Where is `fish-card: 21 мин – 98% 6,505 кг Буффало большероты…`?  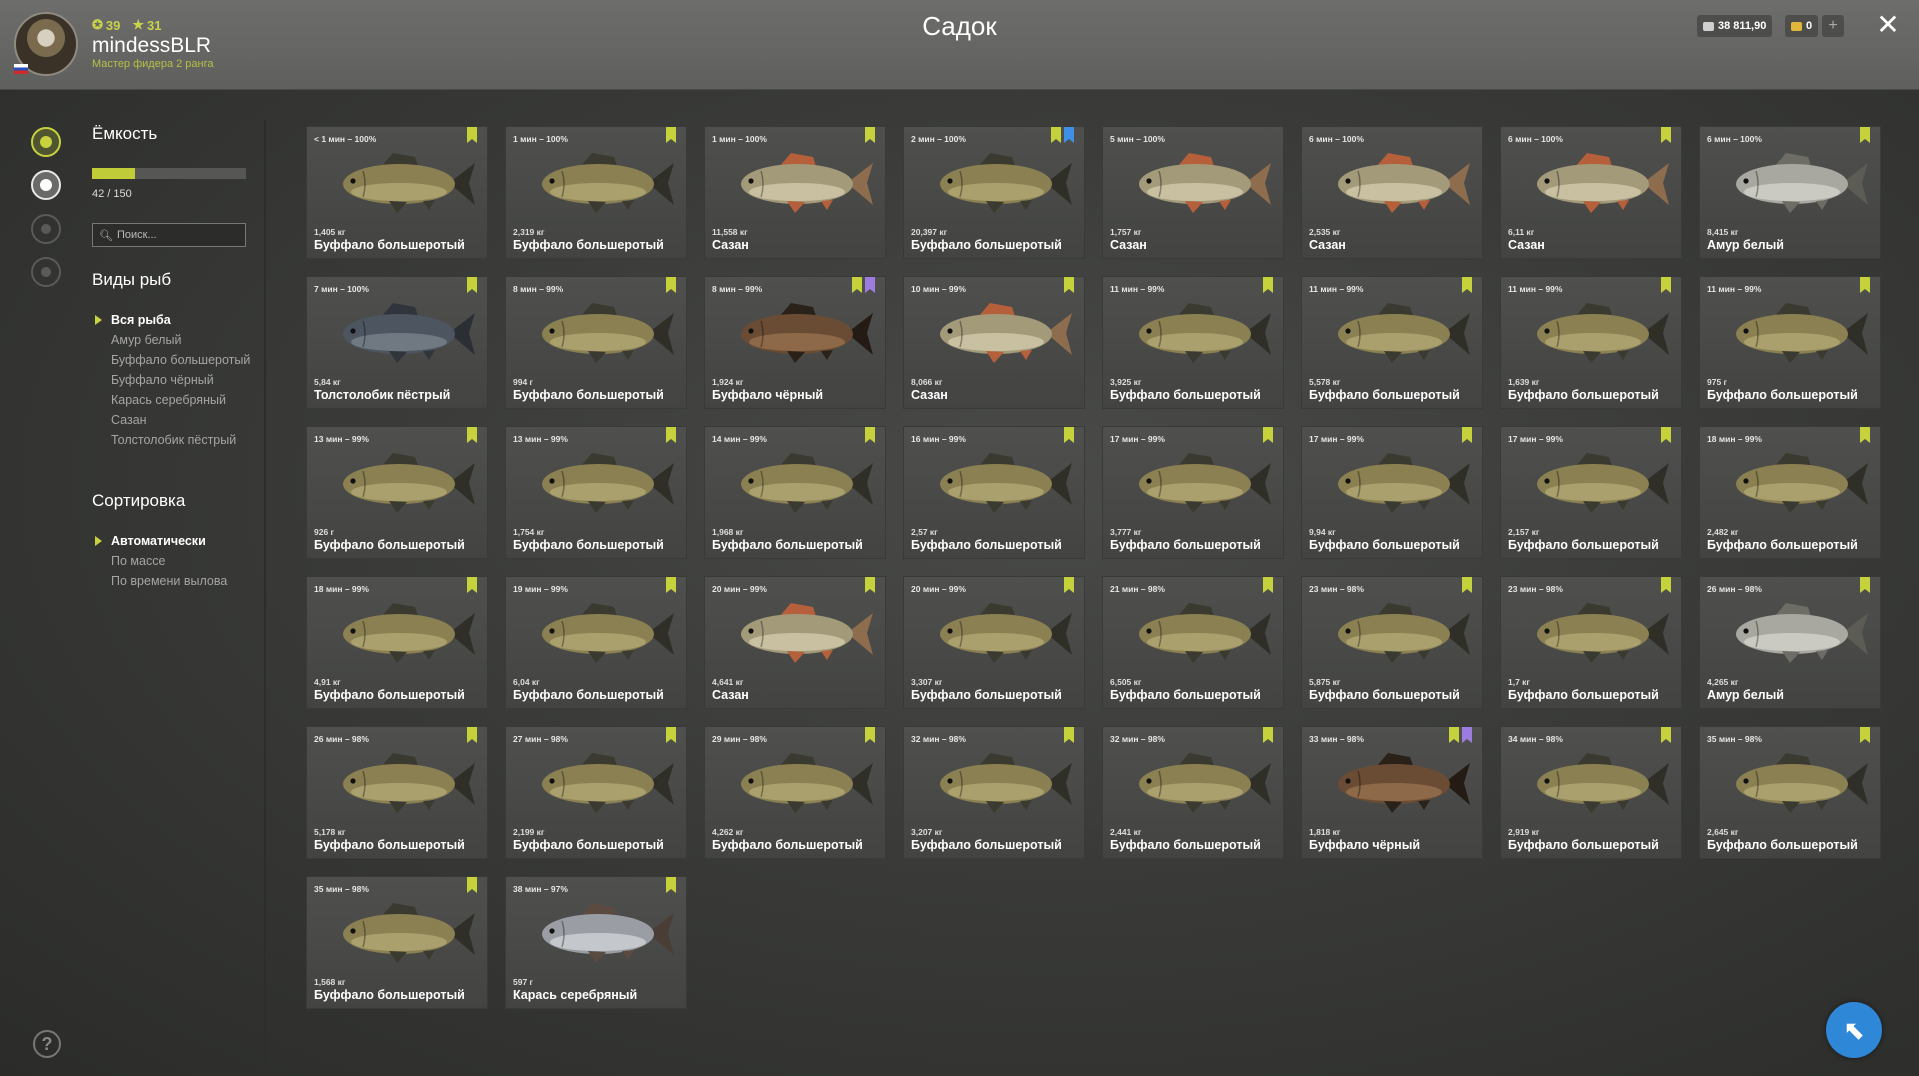 fish-card: 21 мин – 98% 6,505 кг Буффало большероты… is located at coordinates (1193, 642).